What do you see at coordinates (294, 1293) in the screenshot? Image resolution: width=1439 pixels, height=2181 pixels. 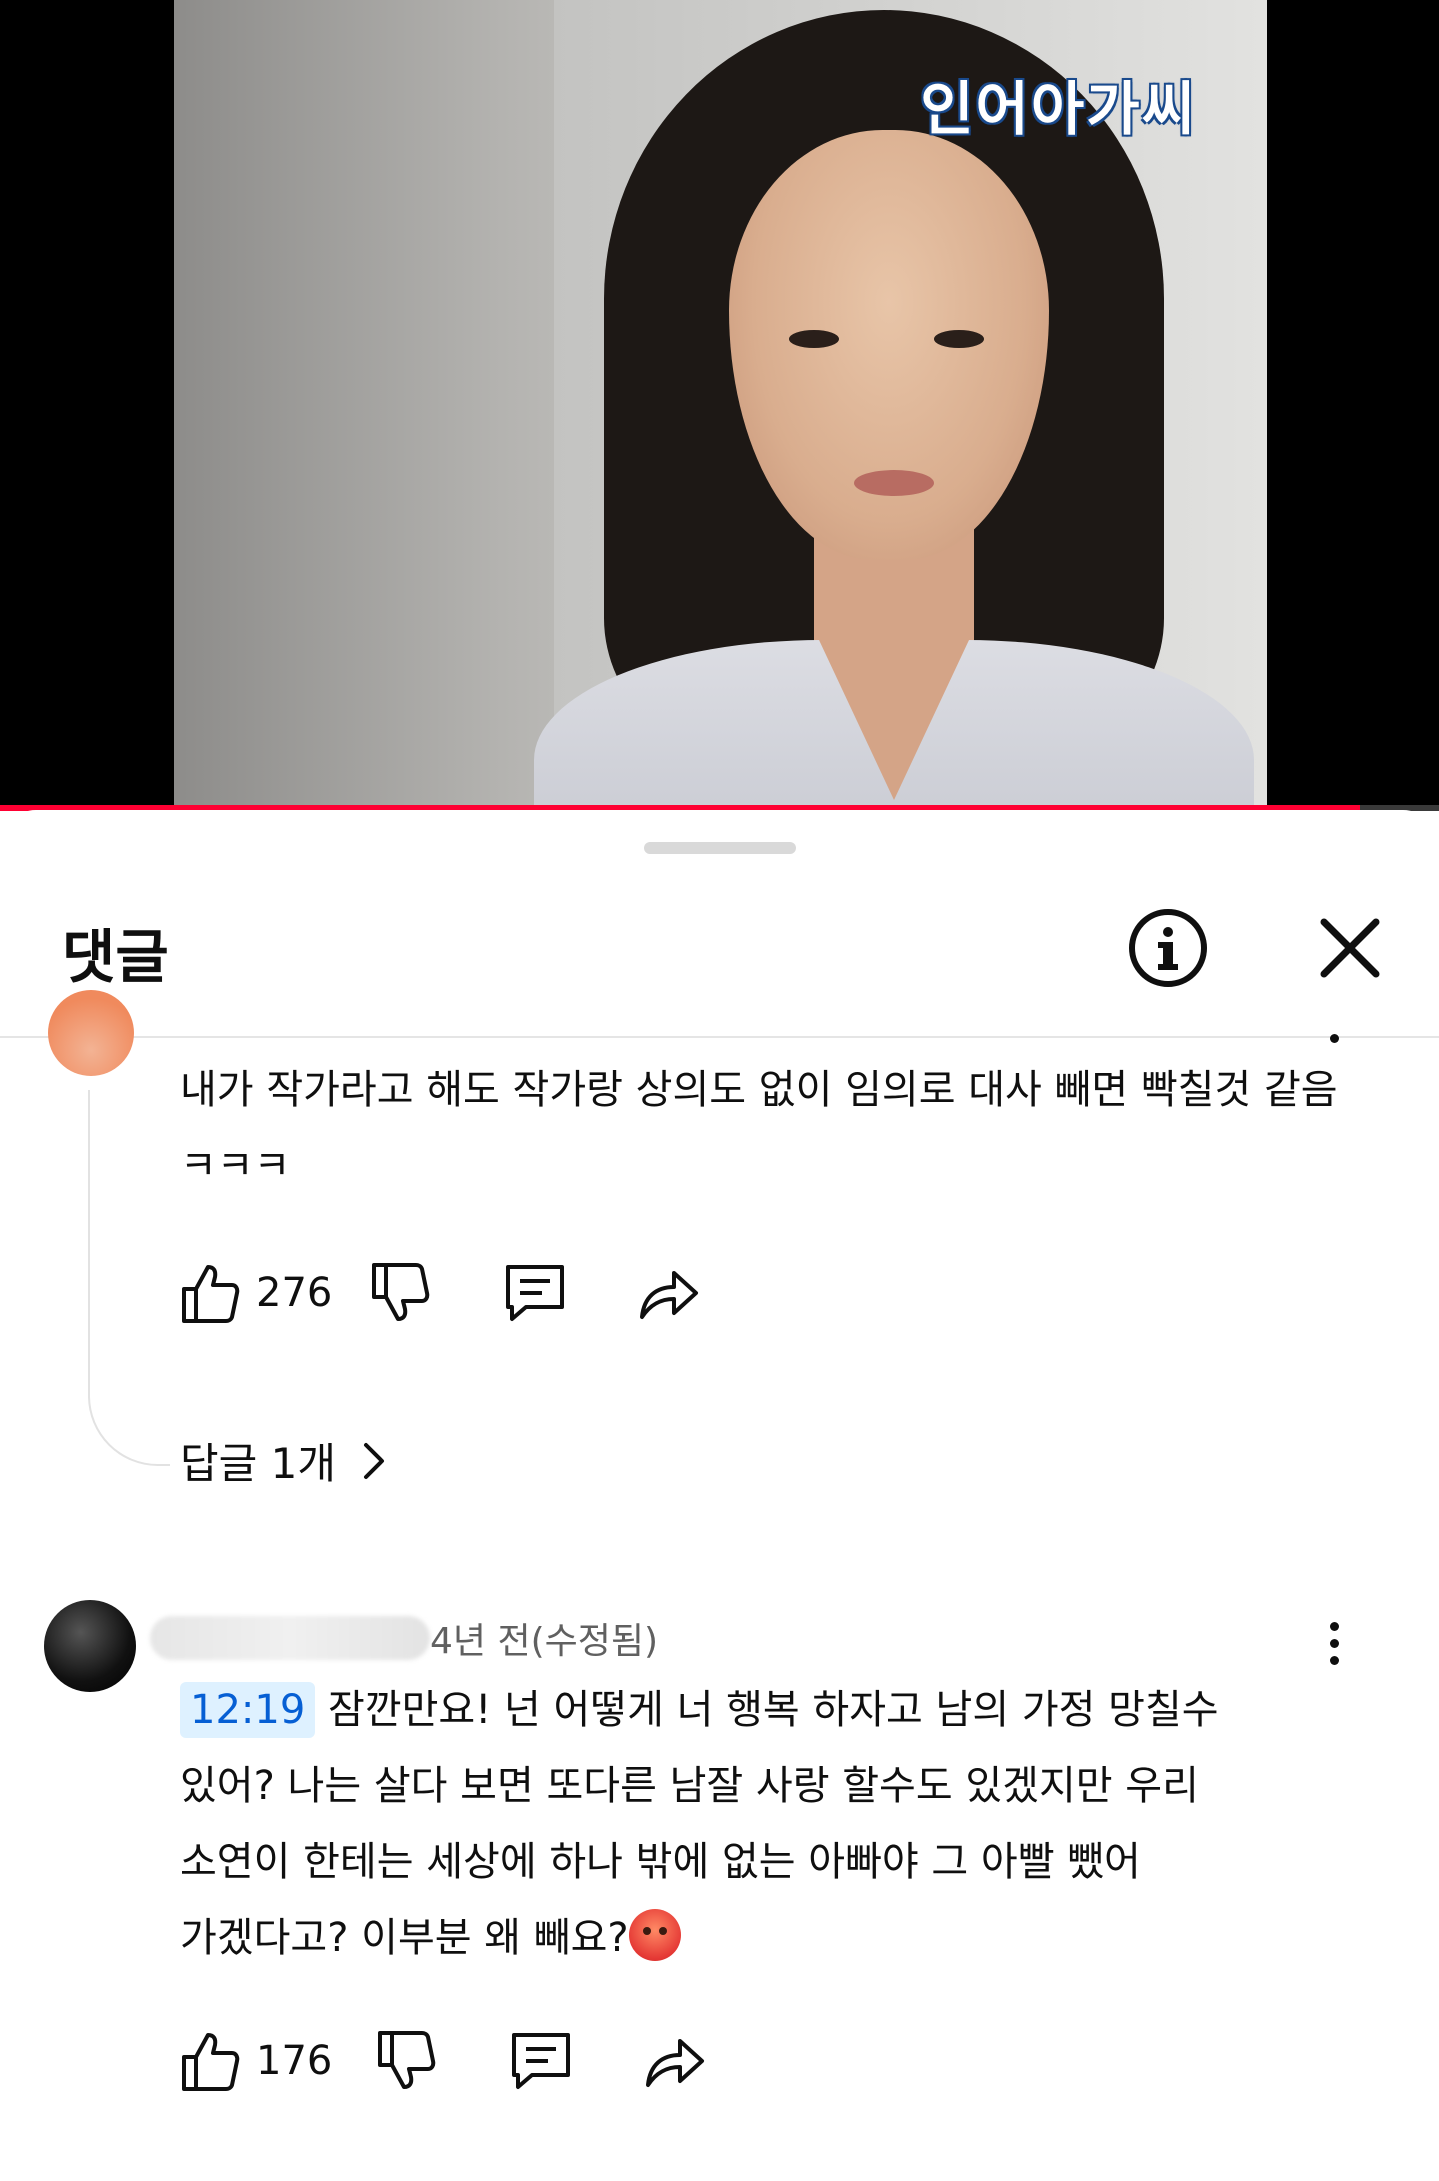 I see `like-count: 276` at bounding box center [294, 1293].